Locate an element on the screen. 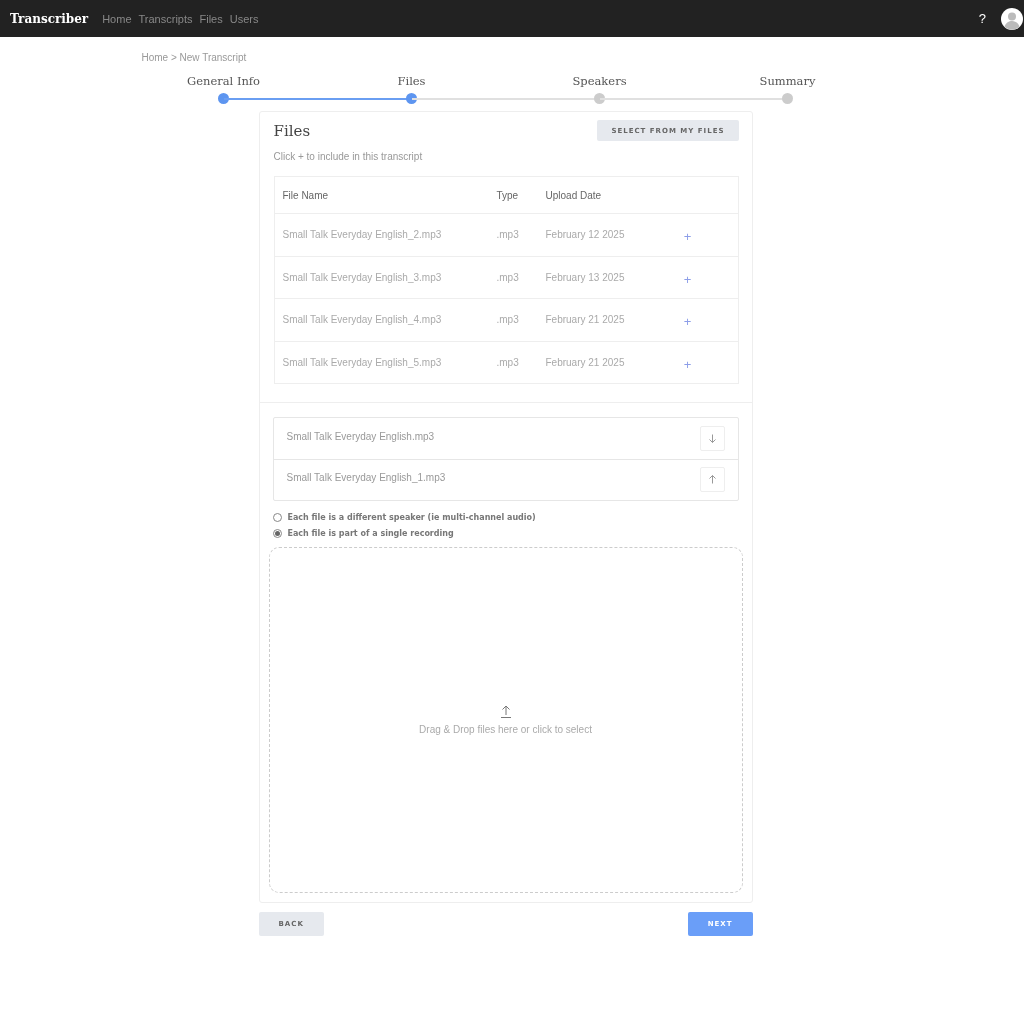 The height and width of the screenshot is (1010, 1024). option-label: Each file is part of a single recording is located at coordinates (370, 533).